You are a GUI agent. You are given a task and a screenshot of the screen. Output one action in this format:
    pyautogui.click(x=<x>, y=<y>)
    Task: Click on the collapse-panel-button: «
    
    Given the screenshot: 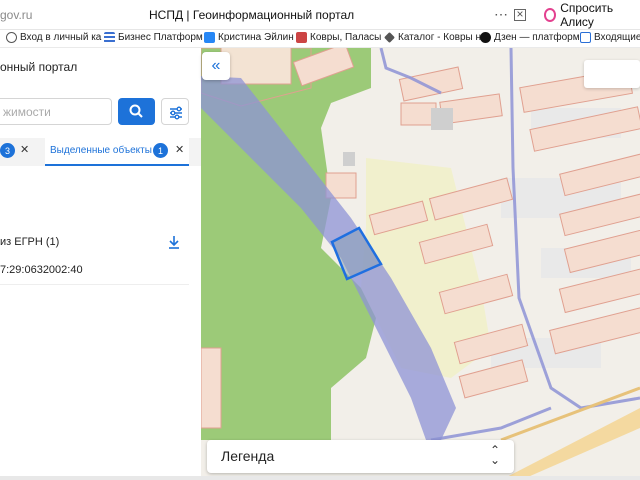 What is the action you would take?
    pyautogui.click(x=216, y=66)
    